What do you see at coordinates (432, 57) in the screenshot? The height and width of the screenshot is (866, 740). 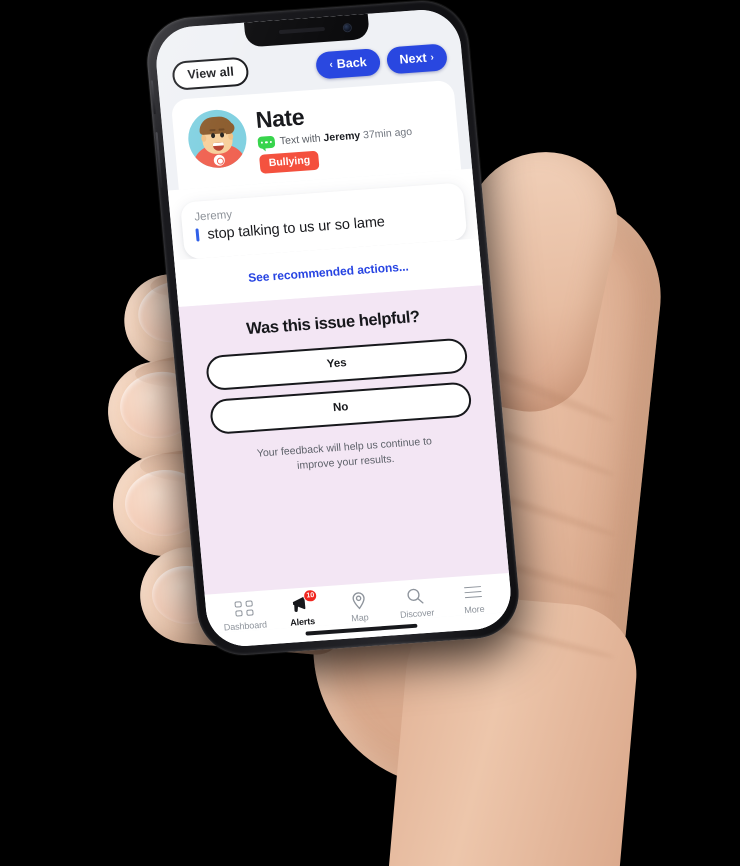 I see `chevron-right-icon: ›` at bounding box center [432, 57].